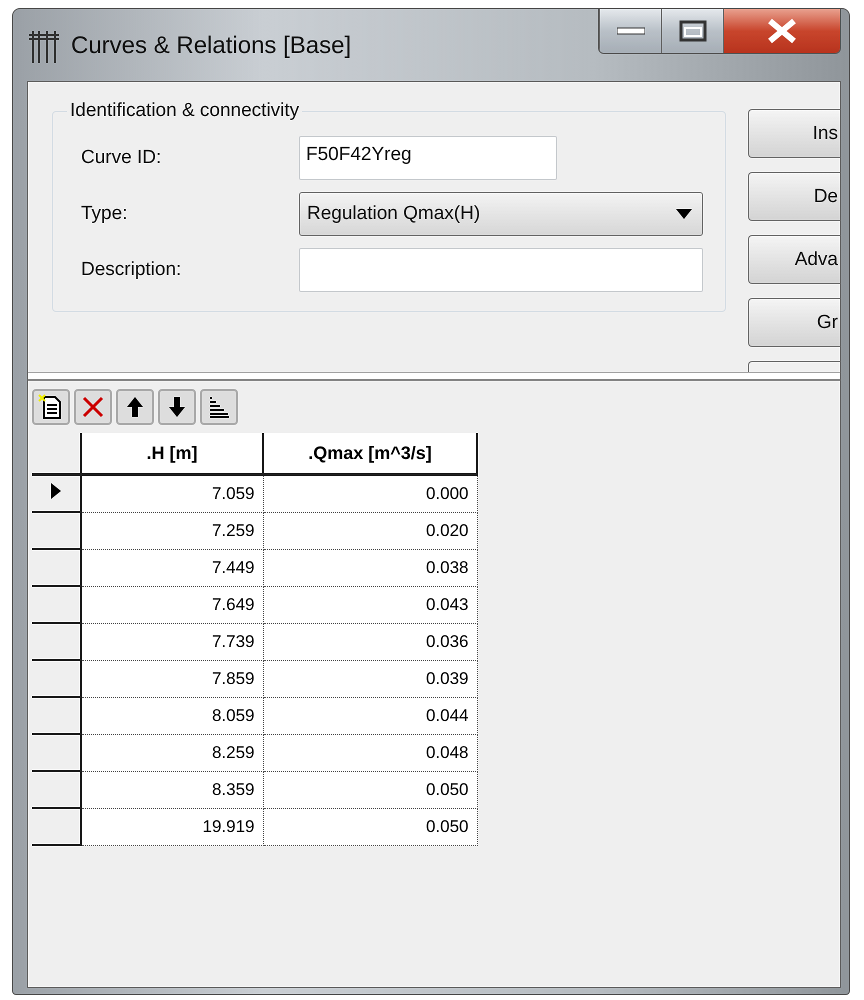  I want to click on table-cell: 0.020, so click(370, 530).